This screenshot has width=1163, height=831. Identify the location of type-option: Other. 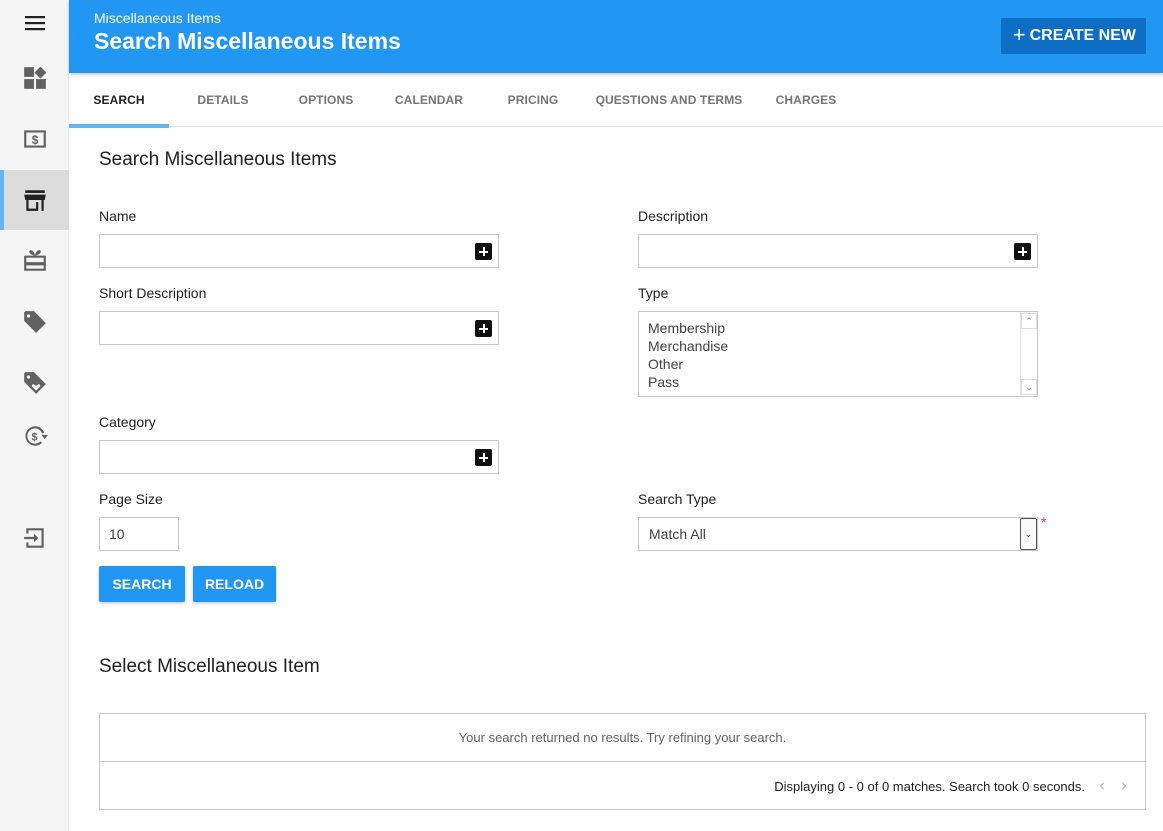
(838, 364).